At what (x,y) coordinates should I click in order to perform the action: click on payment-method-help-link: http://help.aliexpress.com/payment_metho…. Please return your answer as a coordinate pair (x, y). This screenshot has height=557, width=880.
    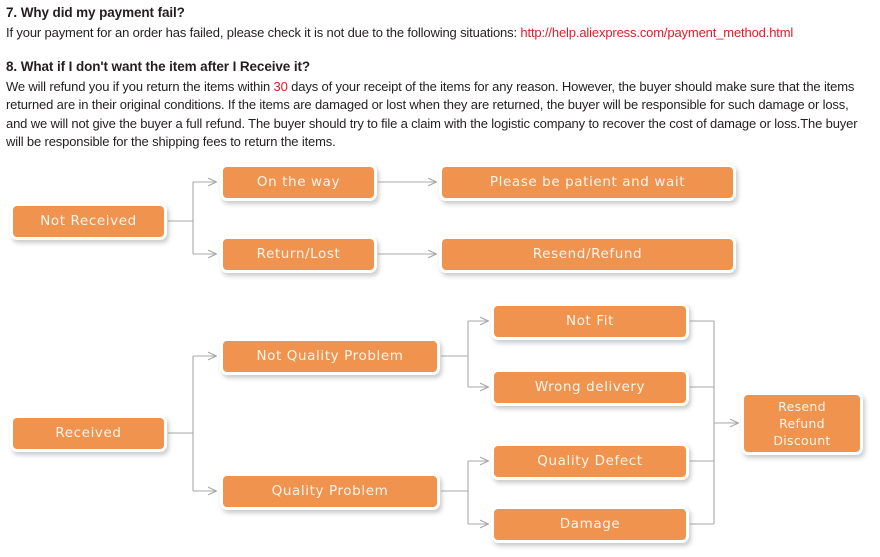
    Looking at the image, I should click on (656, 32).